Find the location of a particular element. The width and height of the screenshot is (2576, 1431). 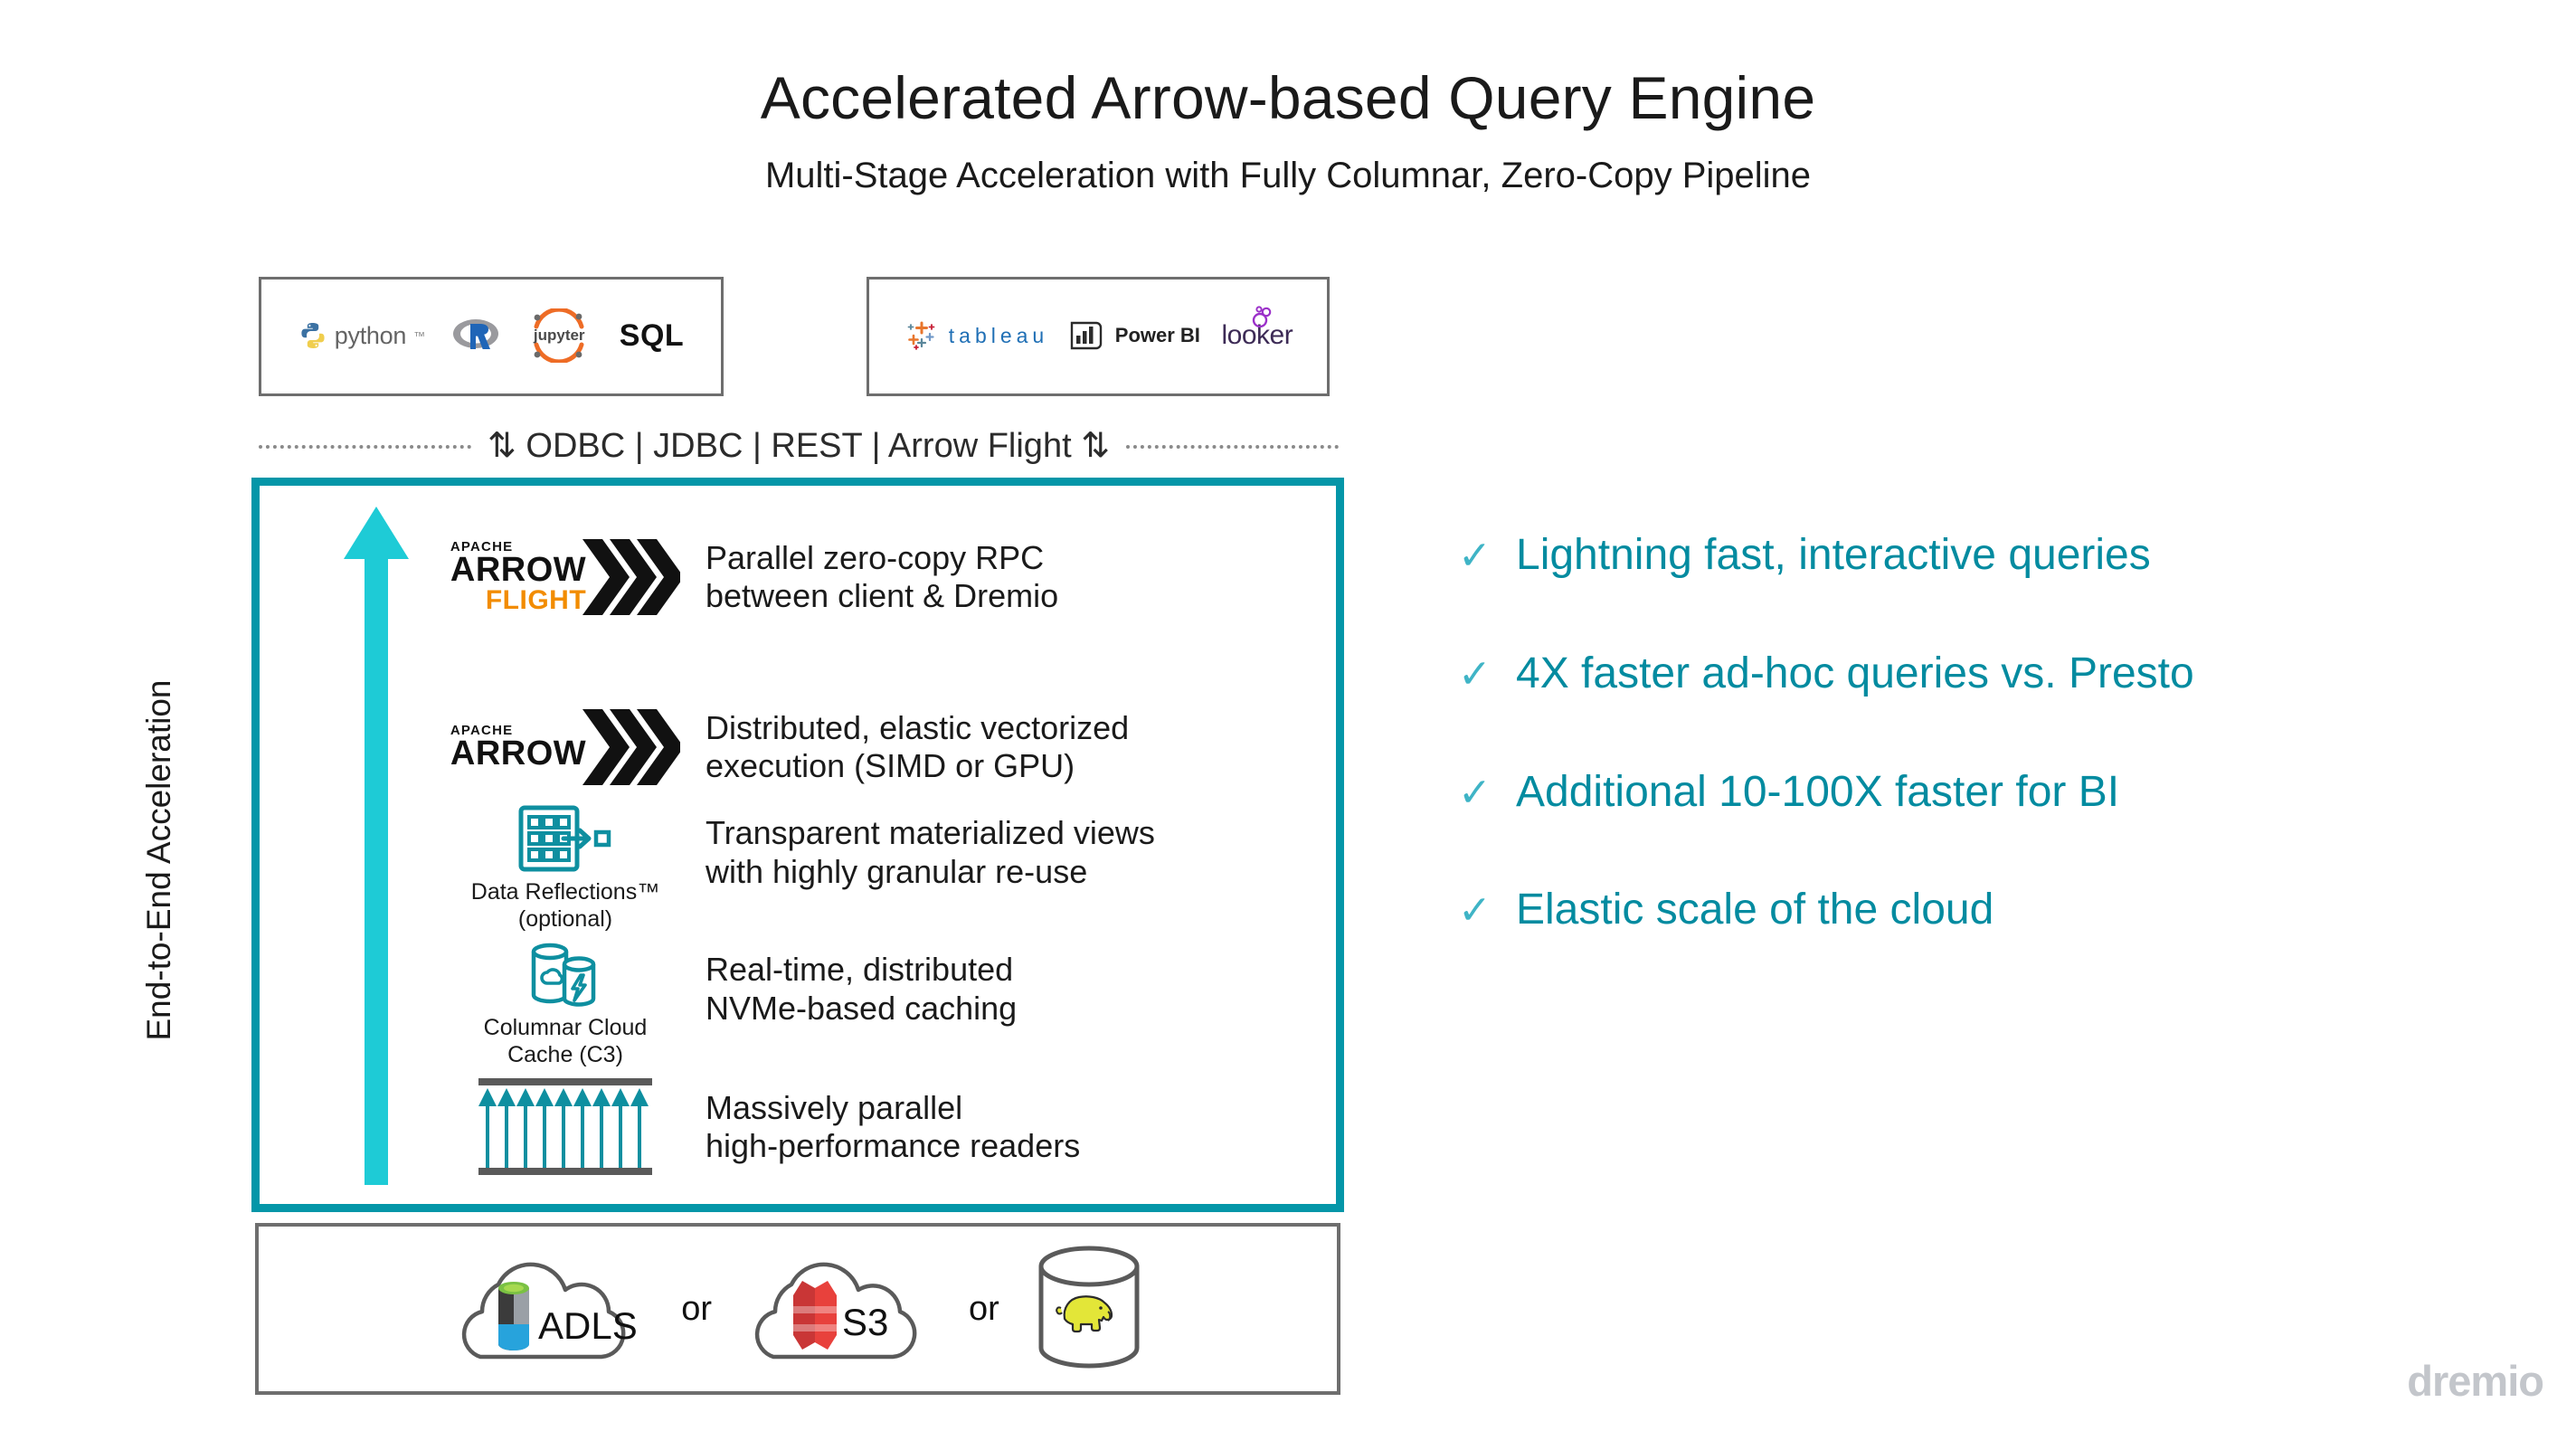

s3-storage-item: S3 is located at coordinates (840, 1309).